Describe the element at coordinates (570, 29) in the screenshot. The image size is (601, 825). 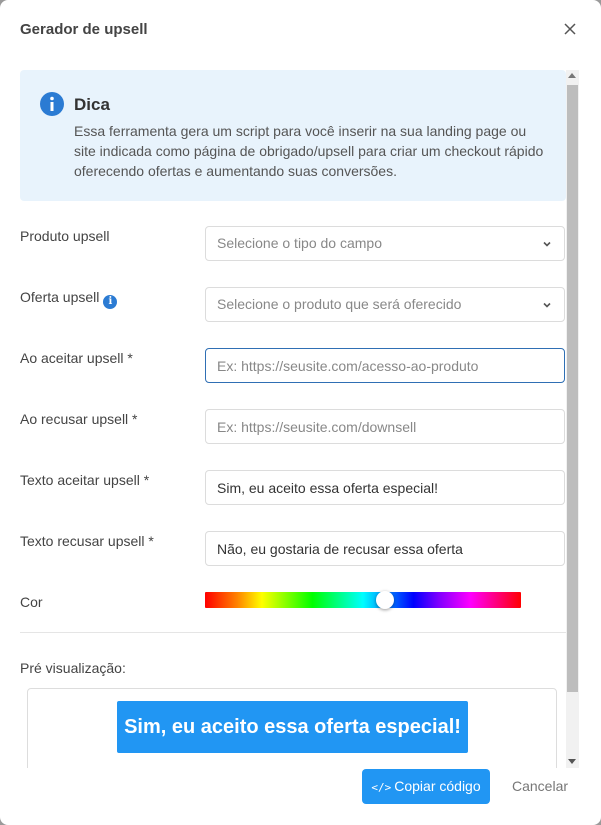
I see `close-icon` at that location.